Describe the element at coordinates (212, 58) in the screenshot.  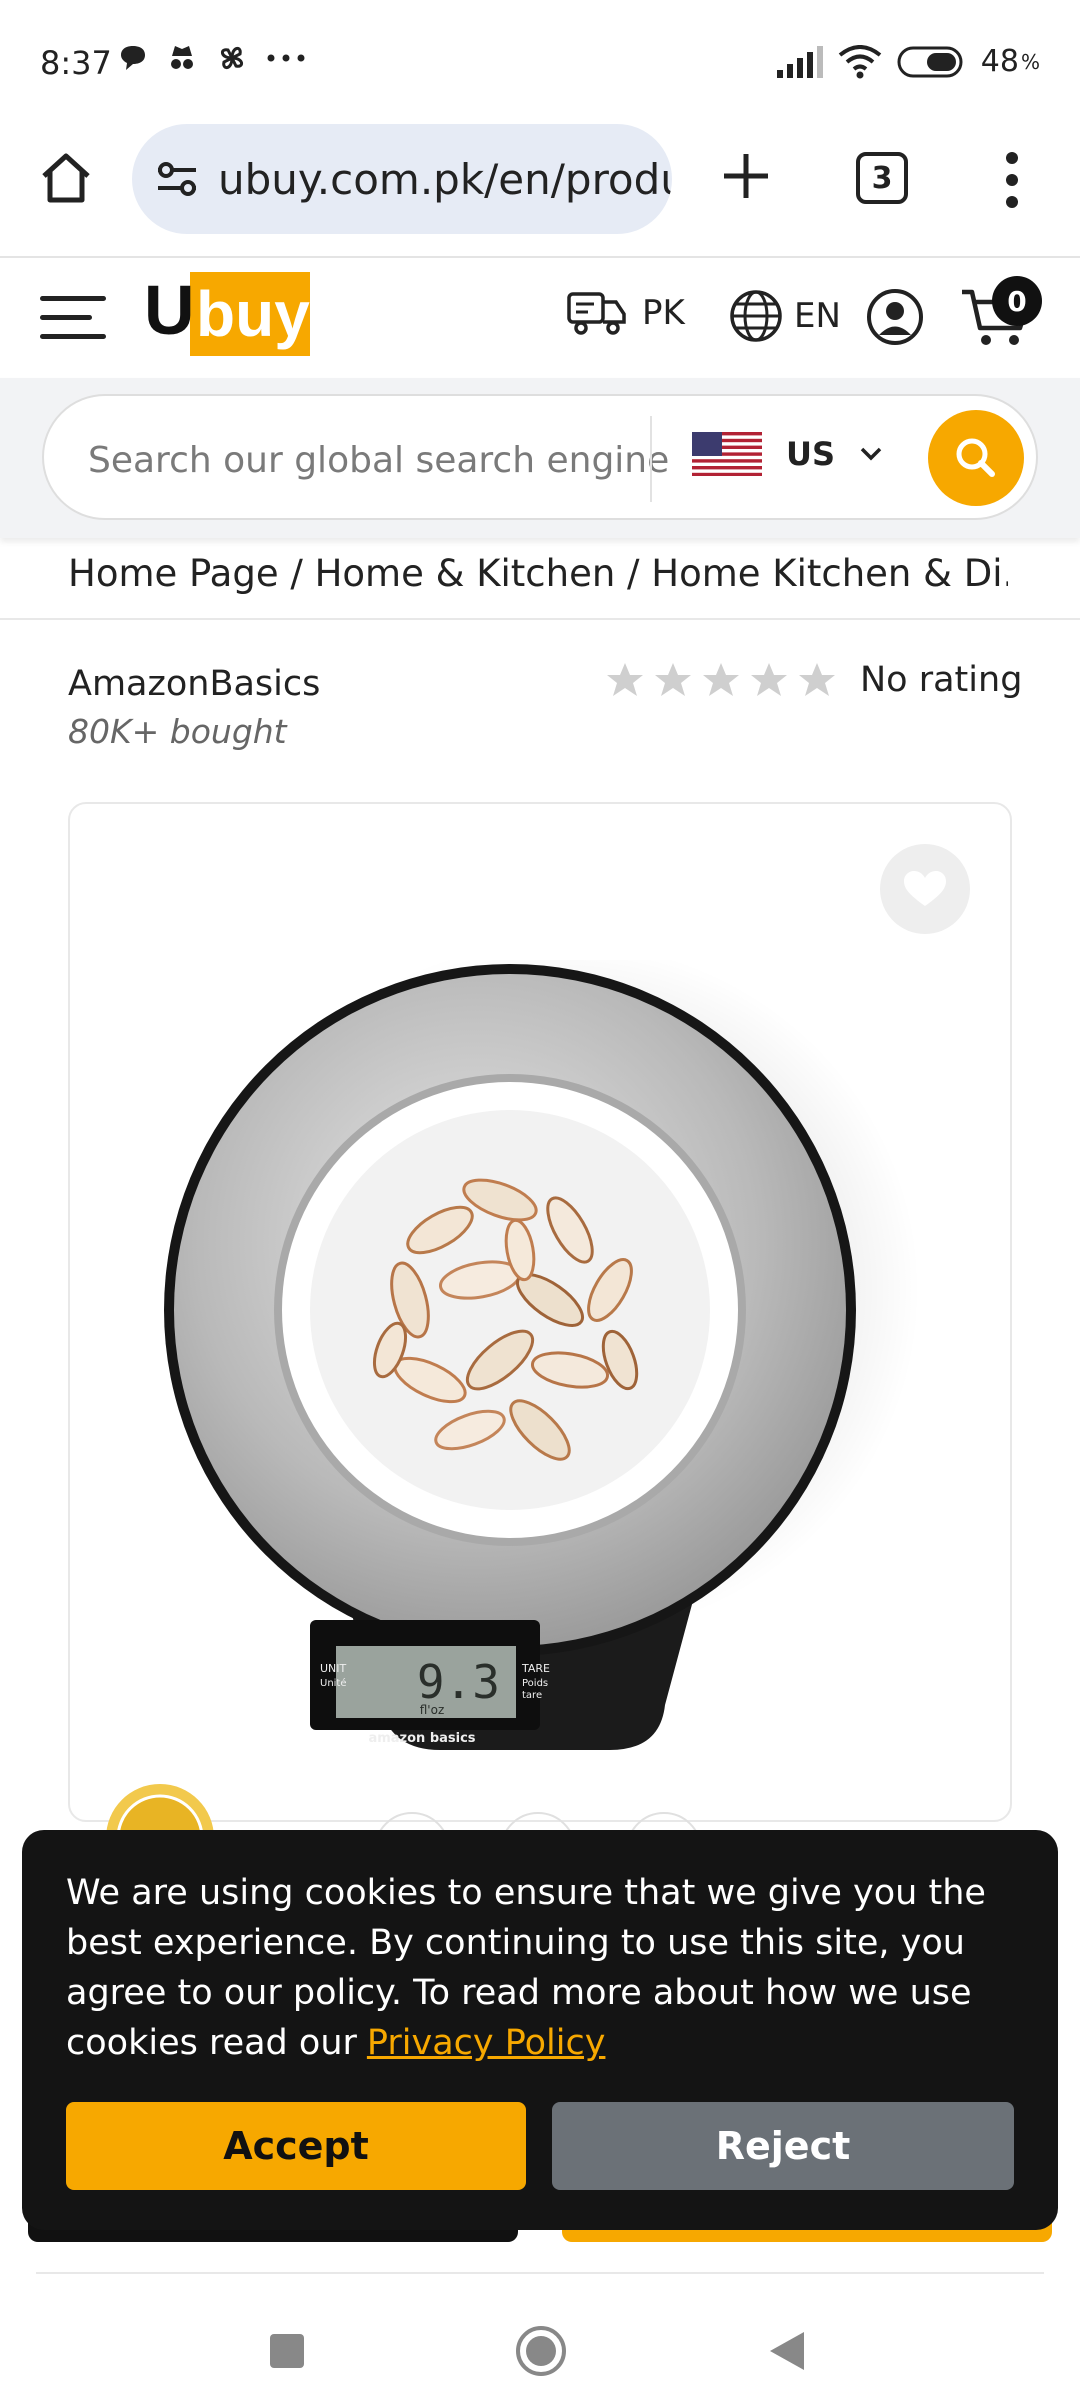
I see `status-notification-icons` at that location.